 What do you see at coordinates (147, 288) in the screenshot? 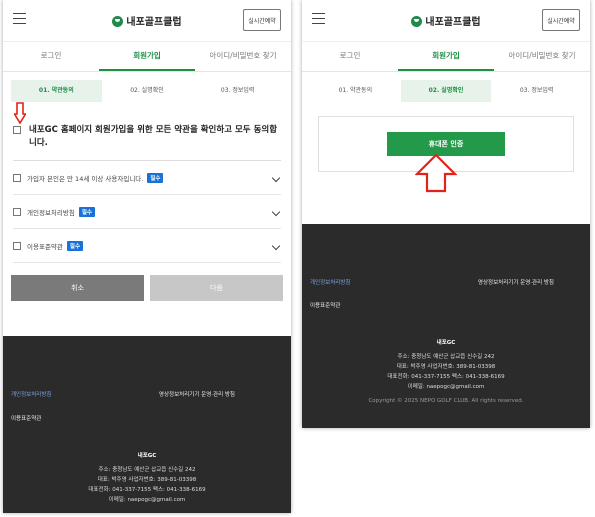
I see `action-buttons: 취소 다음` at bounding box center [147, 288].